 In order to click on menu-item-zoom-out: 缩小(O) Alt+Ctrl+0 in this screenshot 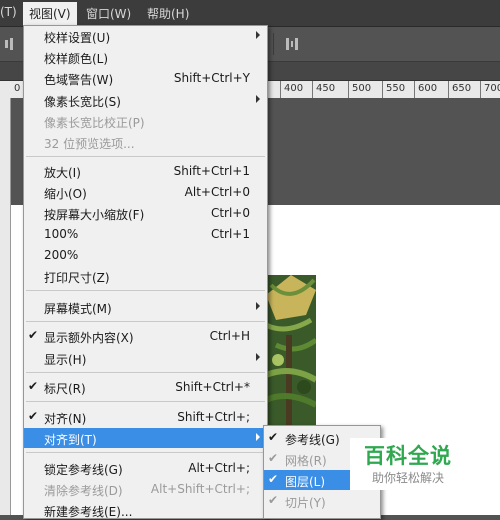, I will do `click(145, 192)`.